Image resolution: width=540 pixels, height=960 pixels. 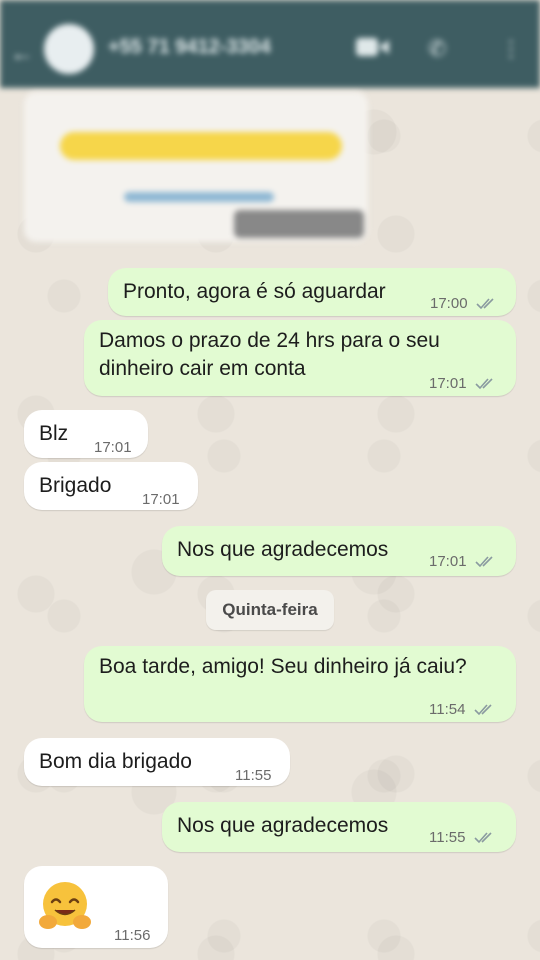 What do you see at coordinates (96, 907) in the screenshot?
I see `message-bubble-incoming: 🤗 11:56` at bounding box center [96, 907].